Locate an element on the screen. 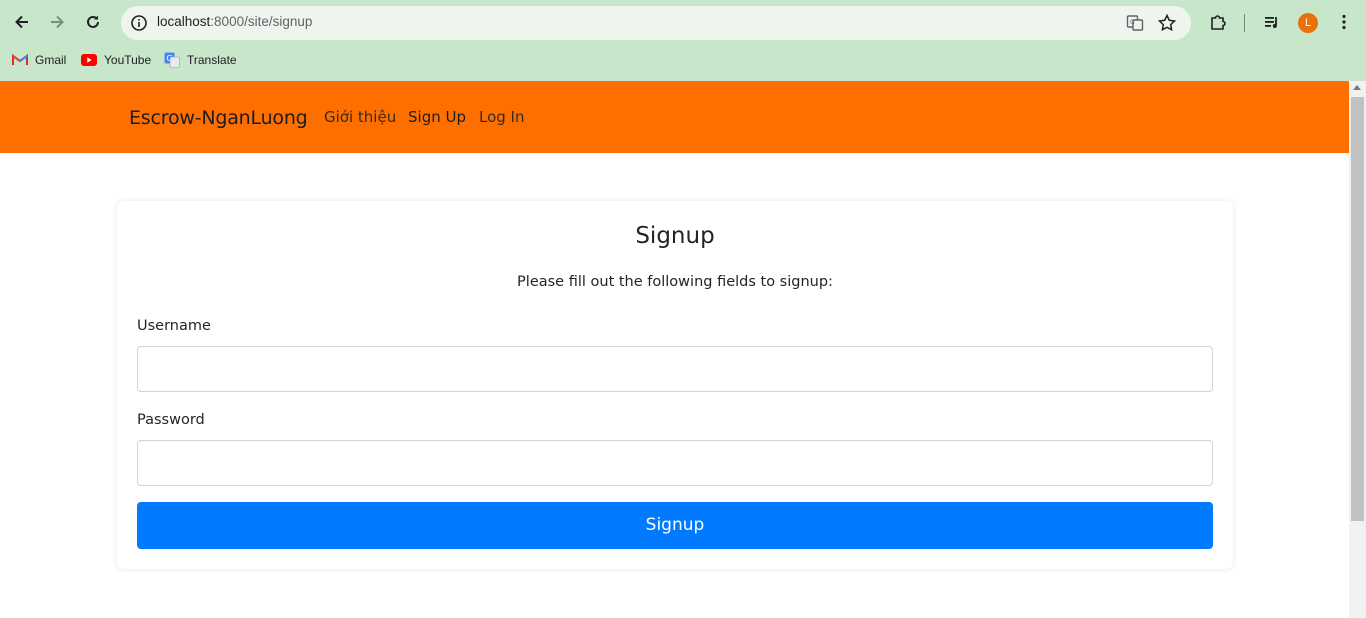  bookmark-translate: G Translate is located at coordinates (200, 60).